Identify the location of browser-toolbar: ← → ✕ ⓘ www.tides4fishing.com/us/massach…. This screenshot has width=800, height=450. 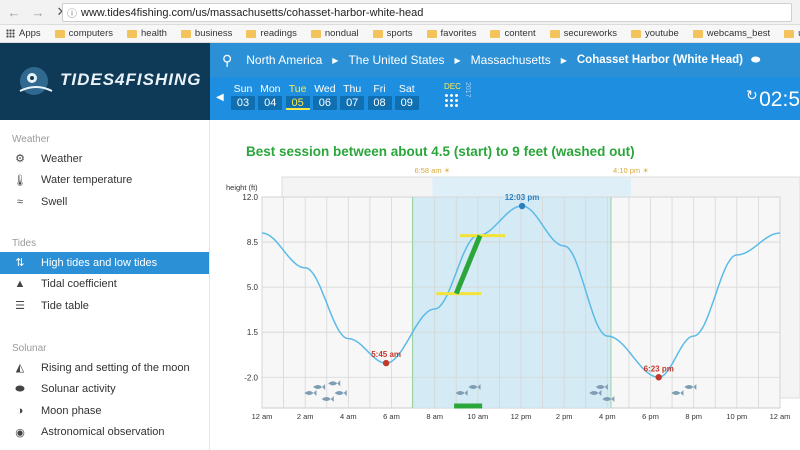
(400, 12).